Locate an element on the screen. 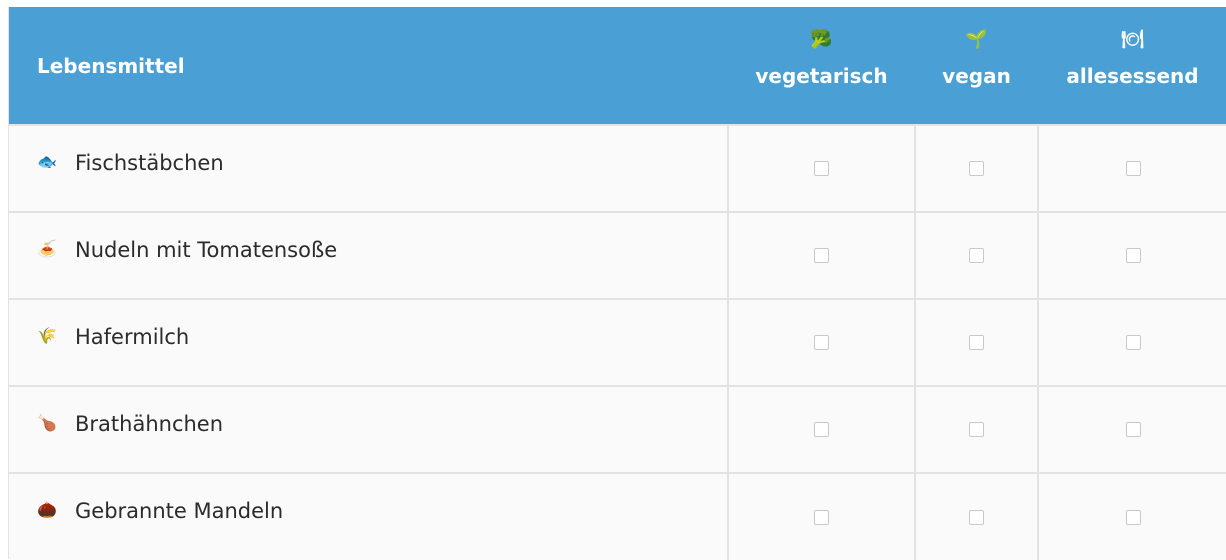 The image size is (1226, 560). food-cell: 🍝 Nudeln mit Tomatensoße is located at coordinates (369, 255).